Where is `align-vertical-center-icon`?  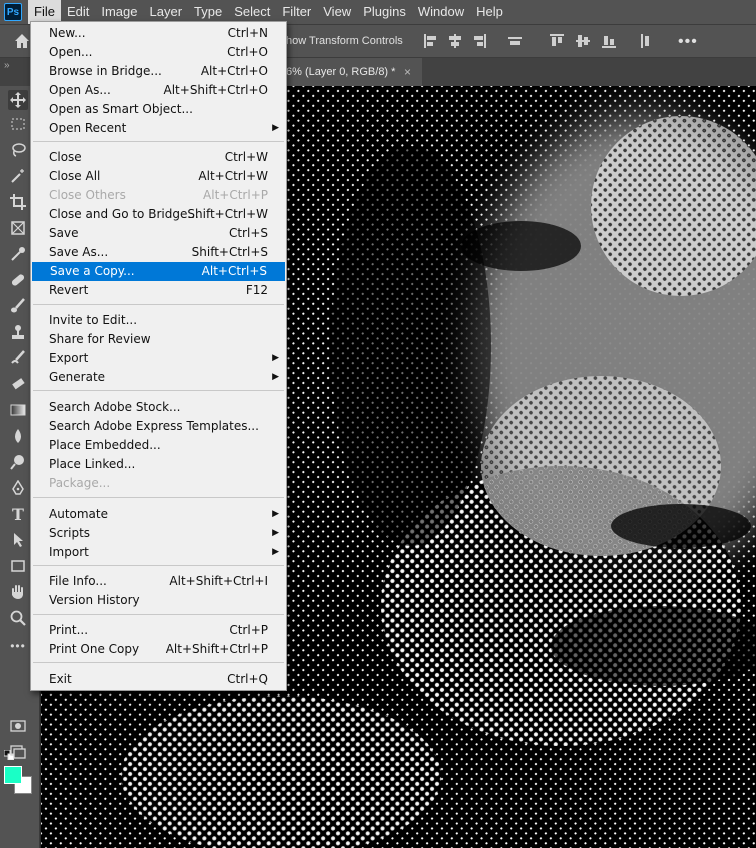 align-vertical-center-icon is located at coordinates (583, 41).